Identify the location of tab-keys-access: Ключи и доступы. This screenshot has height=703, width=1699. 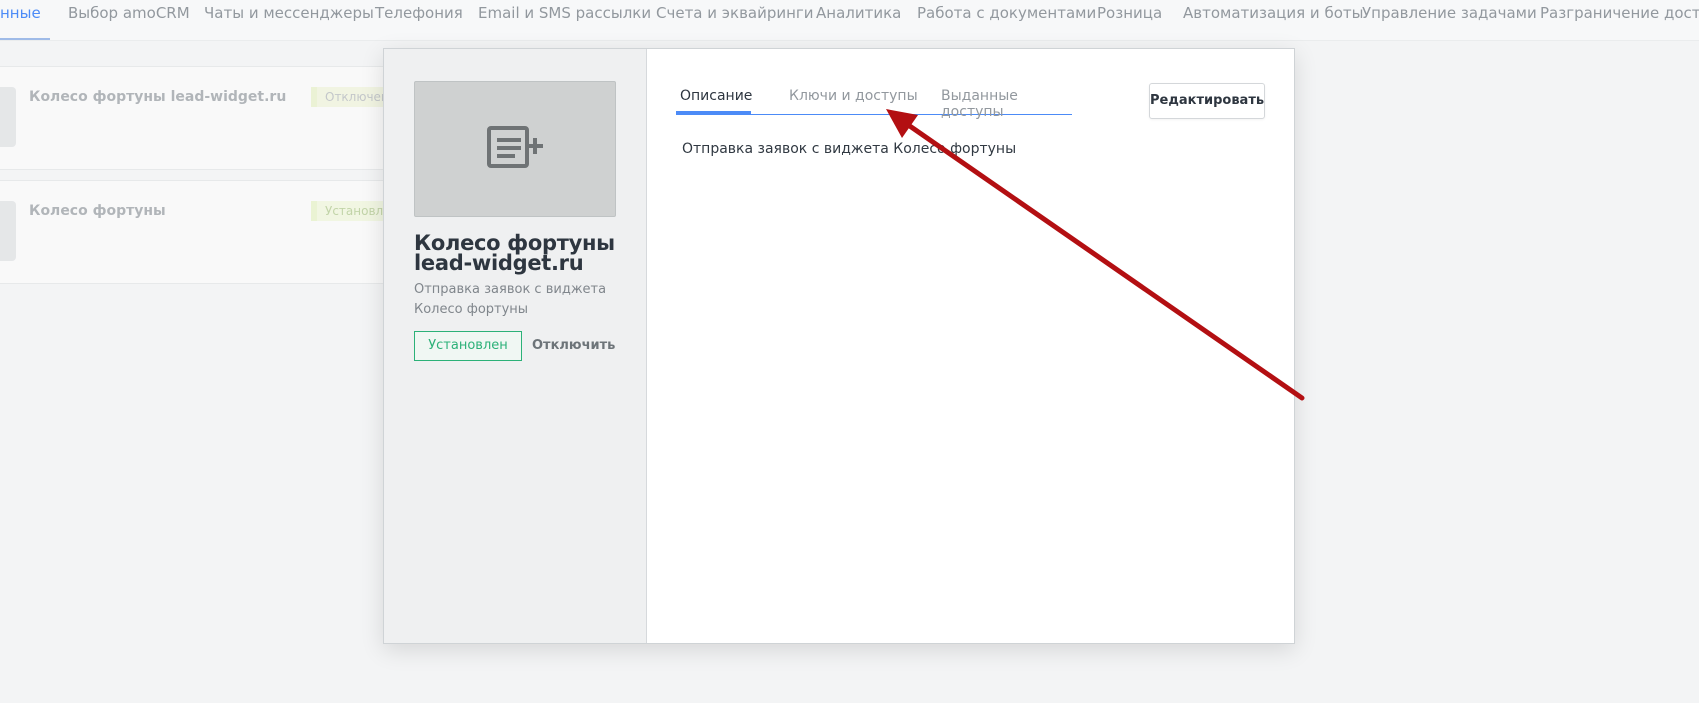
(853, 96).